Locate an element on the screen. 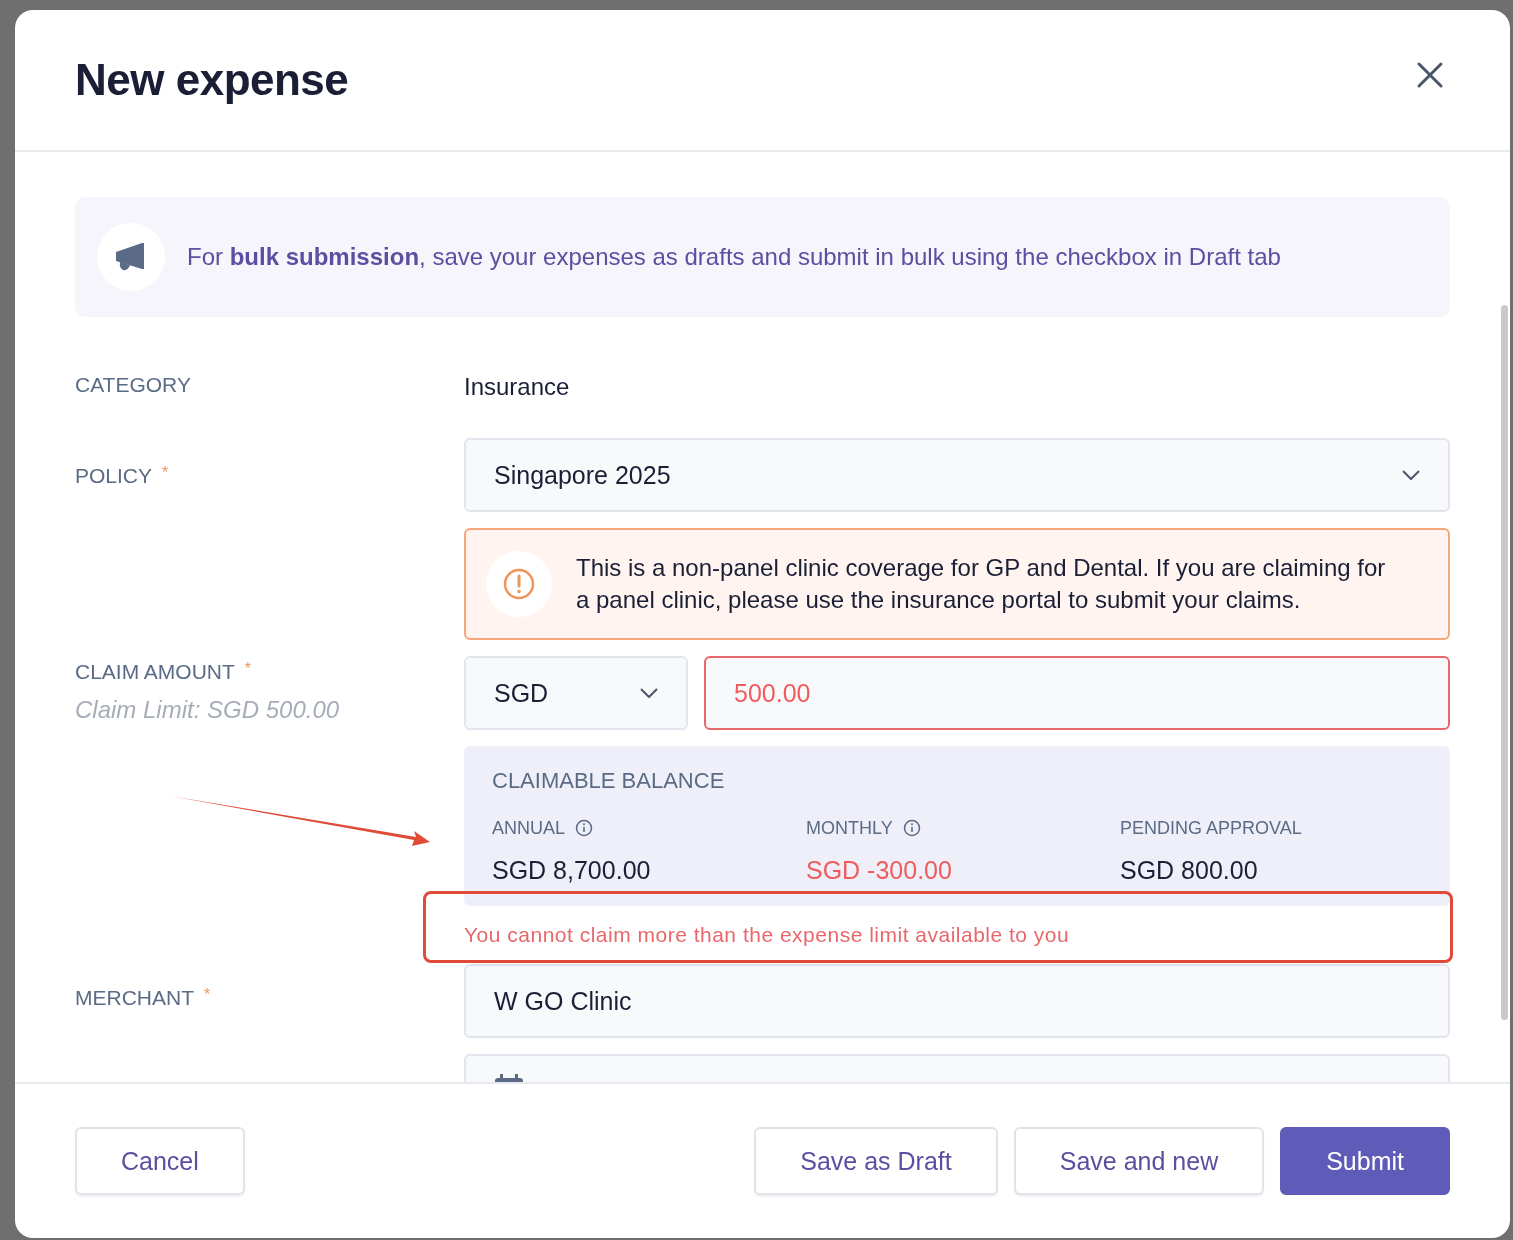 The width and height of the screenshot is (1513, 1240). balance-value: SGD -300.00 is located at coordinates (879, 870).